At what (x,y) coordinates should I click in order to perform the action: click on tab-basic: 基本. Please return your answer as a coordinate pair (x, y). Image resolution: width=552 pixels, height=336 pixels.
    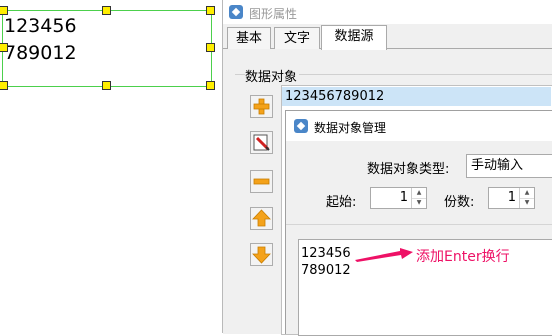
    Looking at the image, I should click on (249, 38).